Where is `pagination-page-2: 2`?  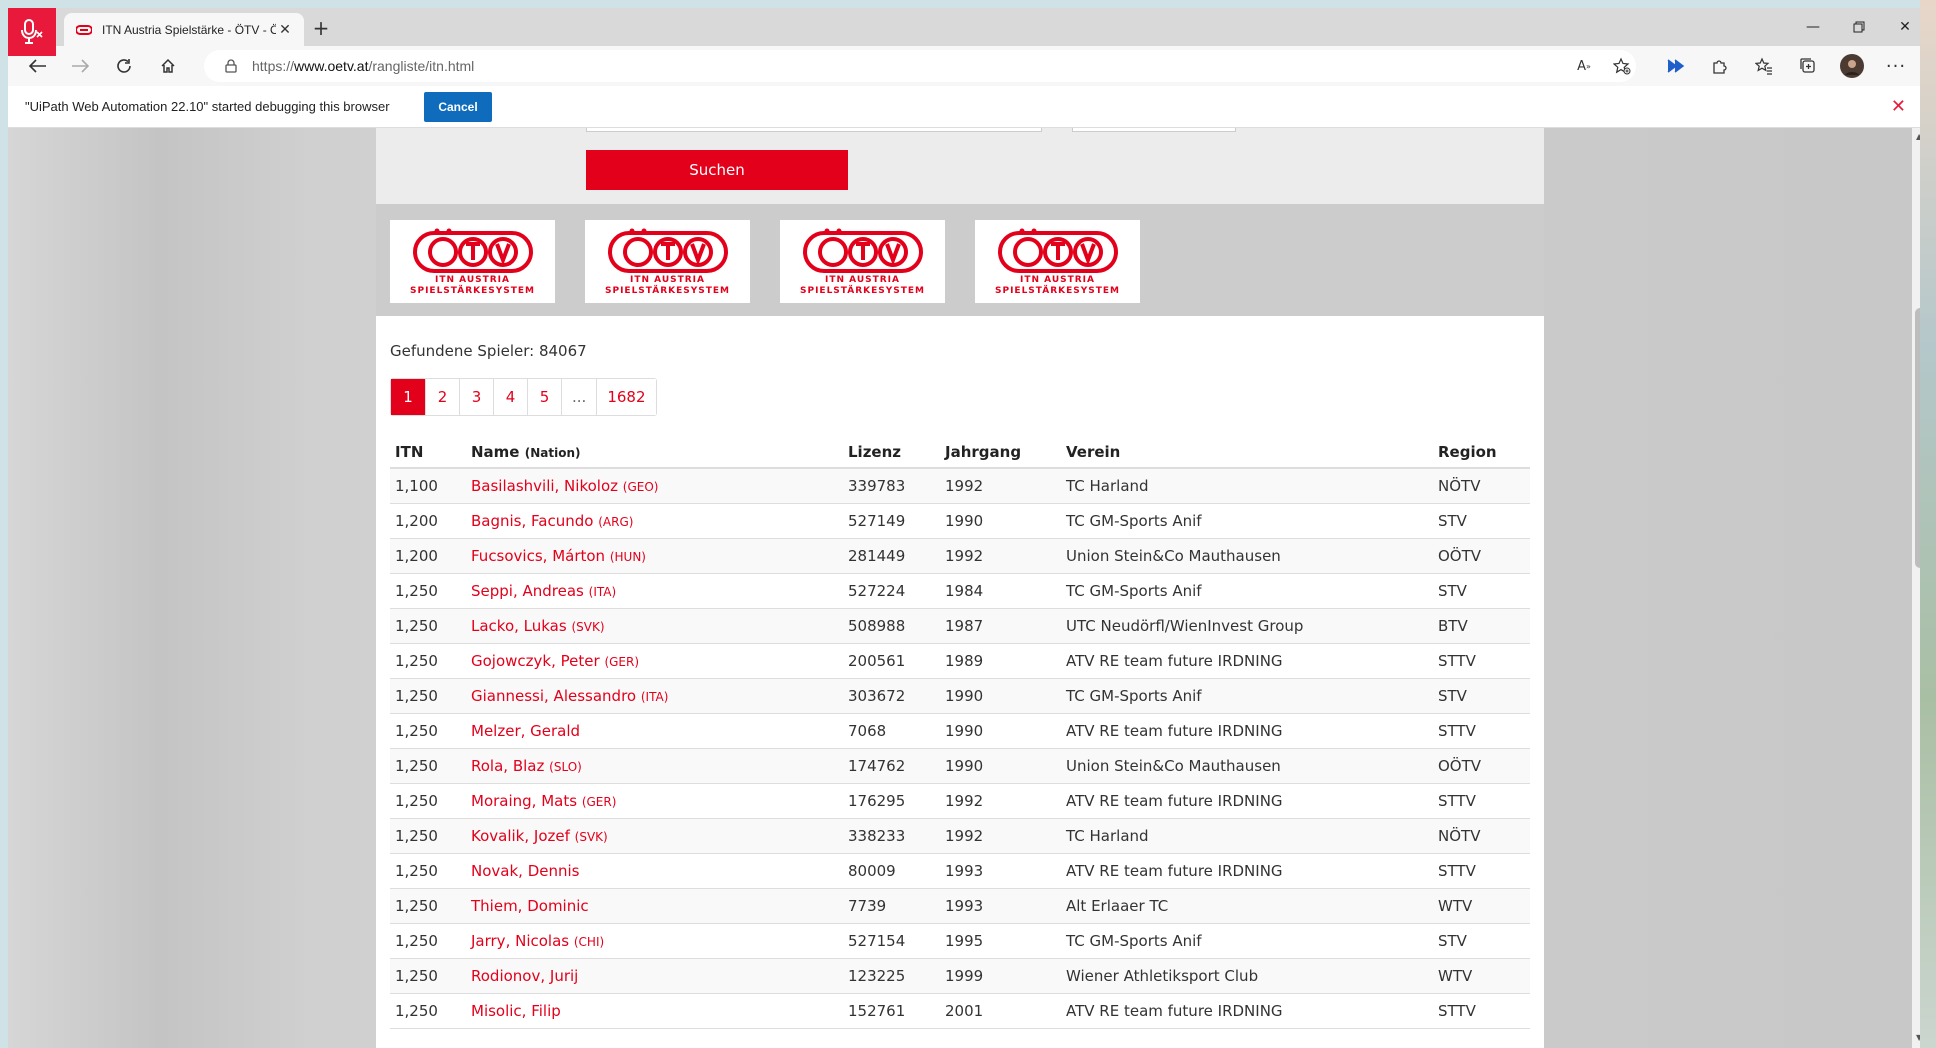
pagination-page-2: 2 is located at coordinates (442, 397).